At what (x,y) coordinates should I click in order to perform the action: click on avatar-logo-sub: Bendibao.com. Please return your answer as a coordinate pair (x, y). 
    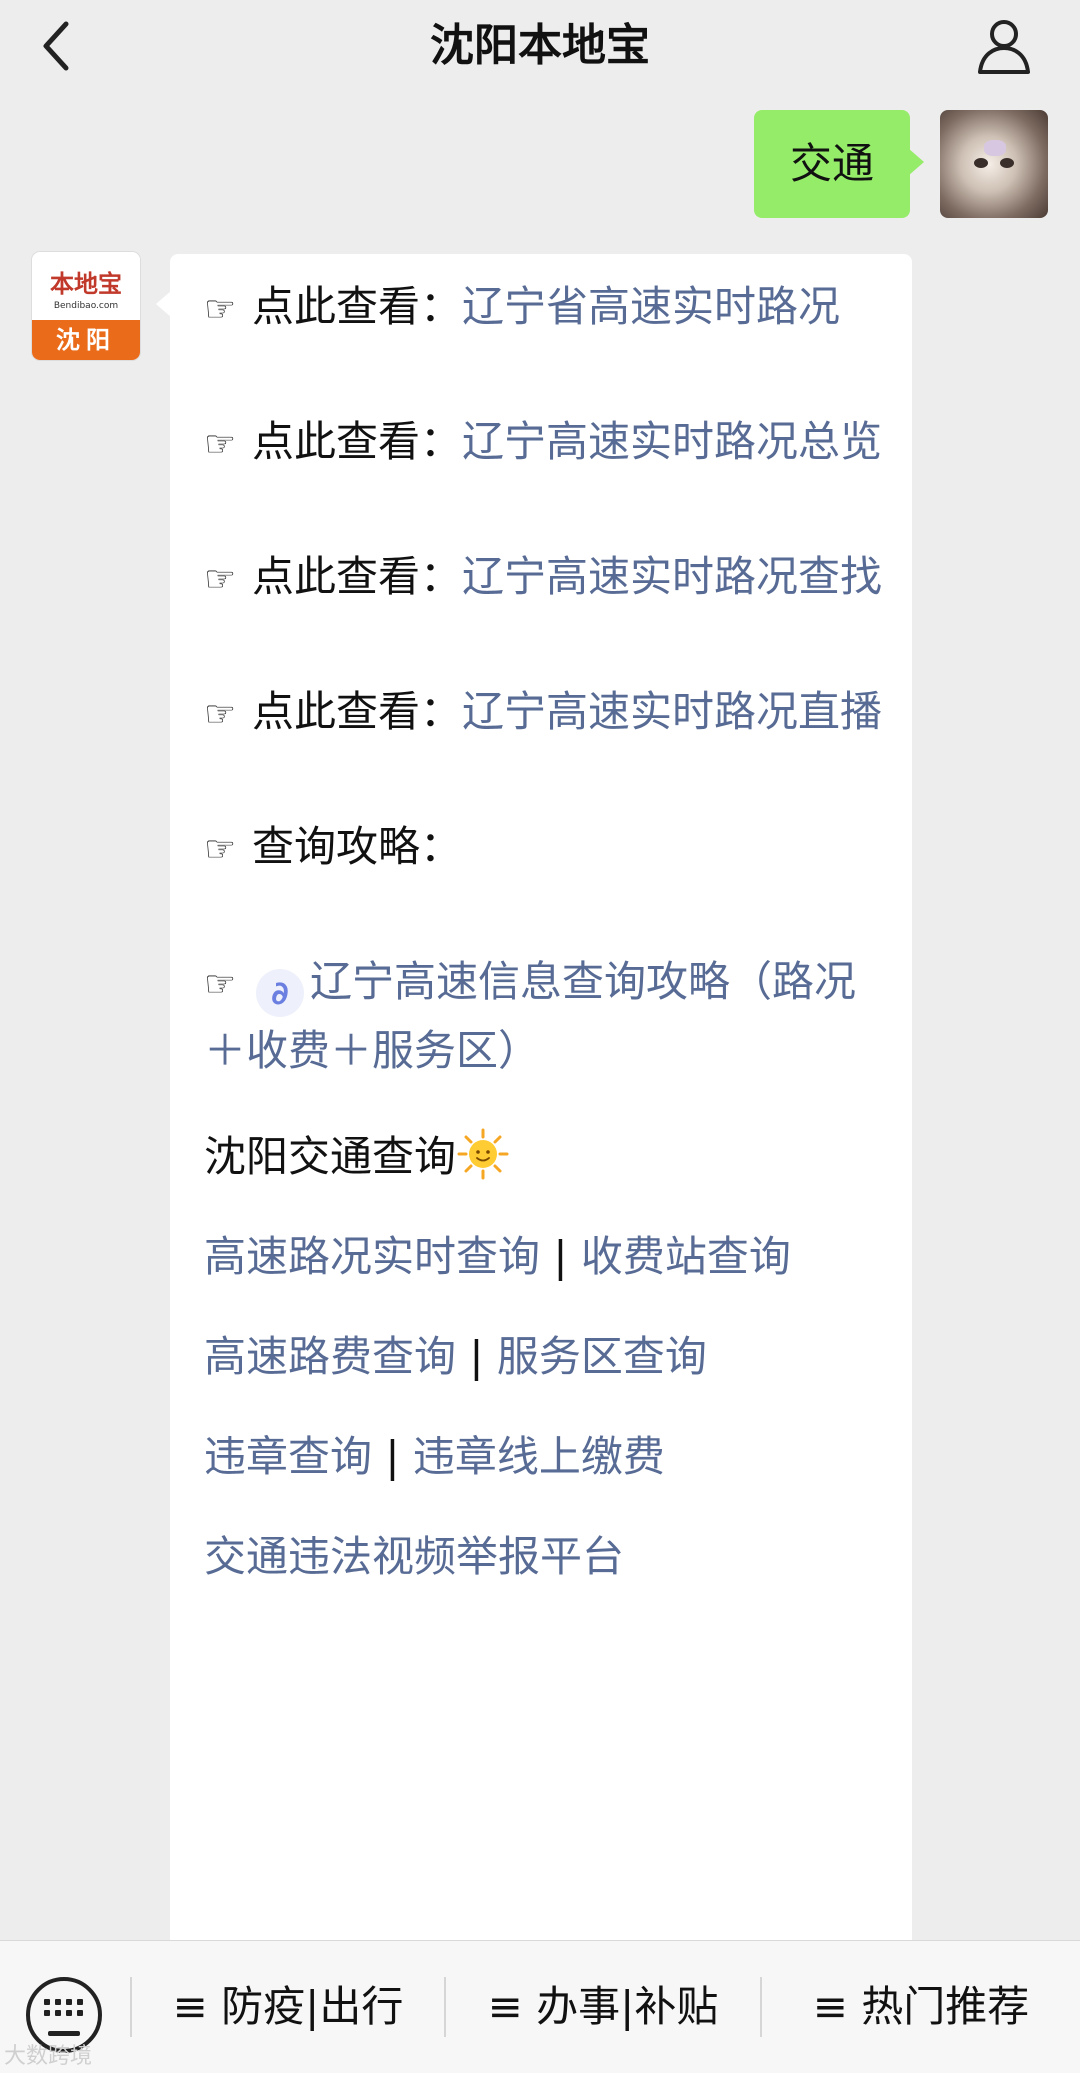
    Looking at the image, I should click on (86, 306).